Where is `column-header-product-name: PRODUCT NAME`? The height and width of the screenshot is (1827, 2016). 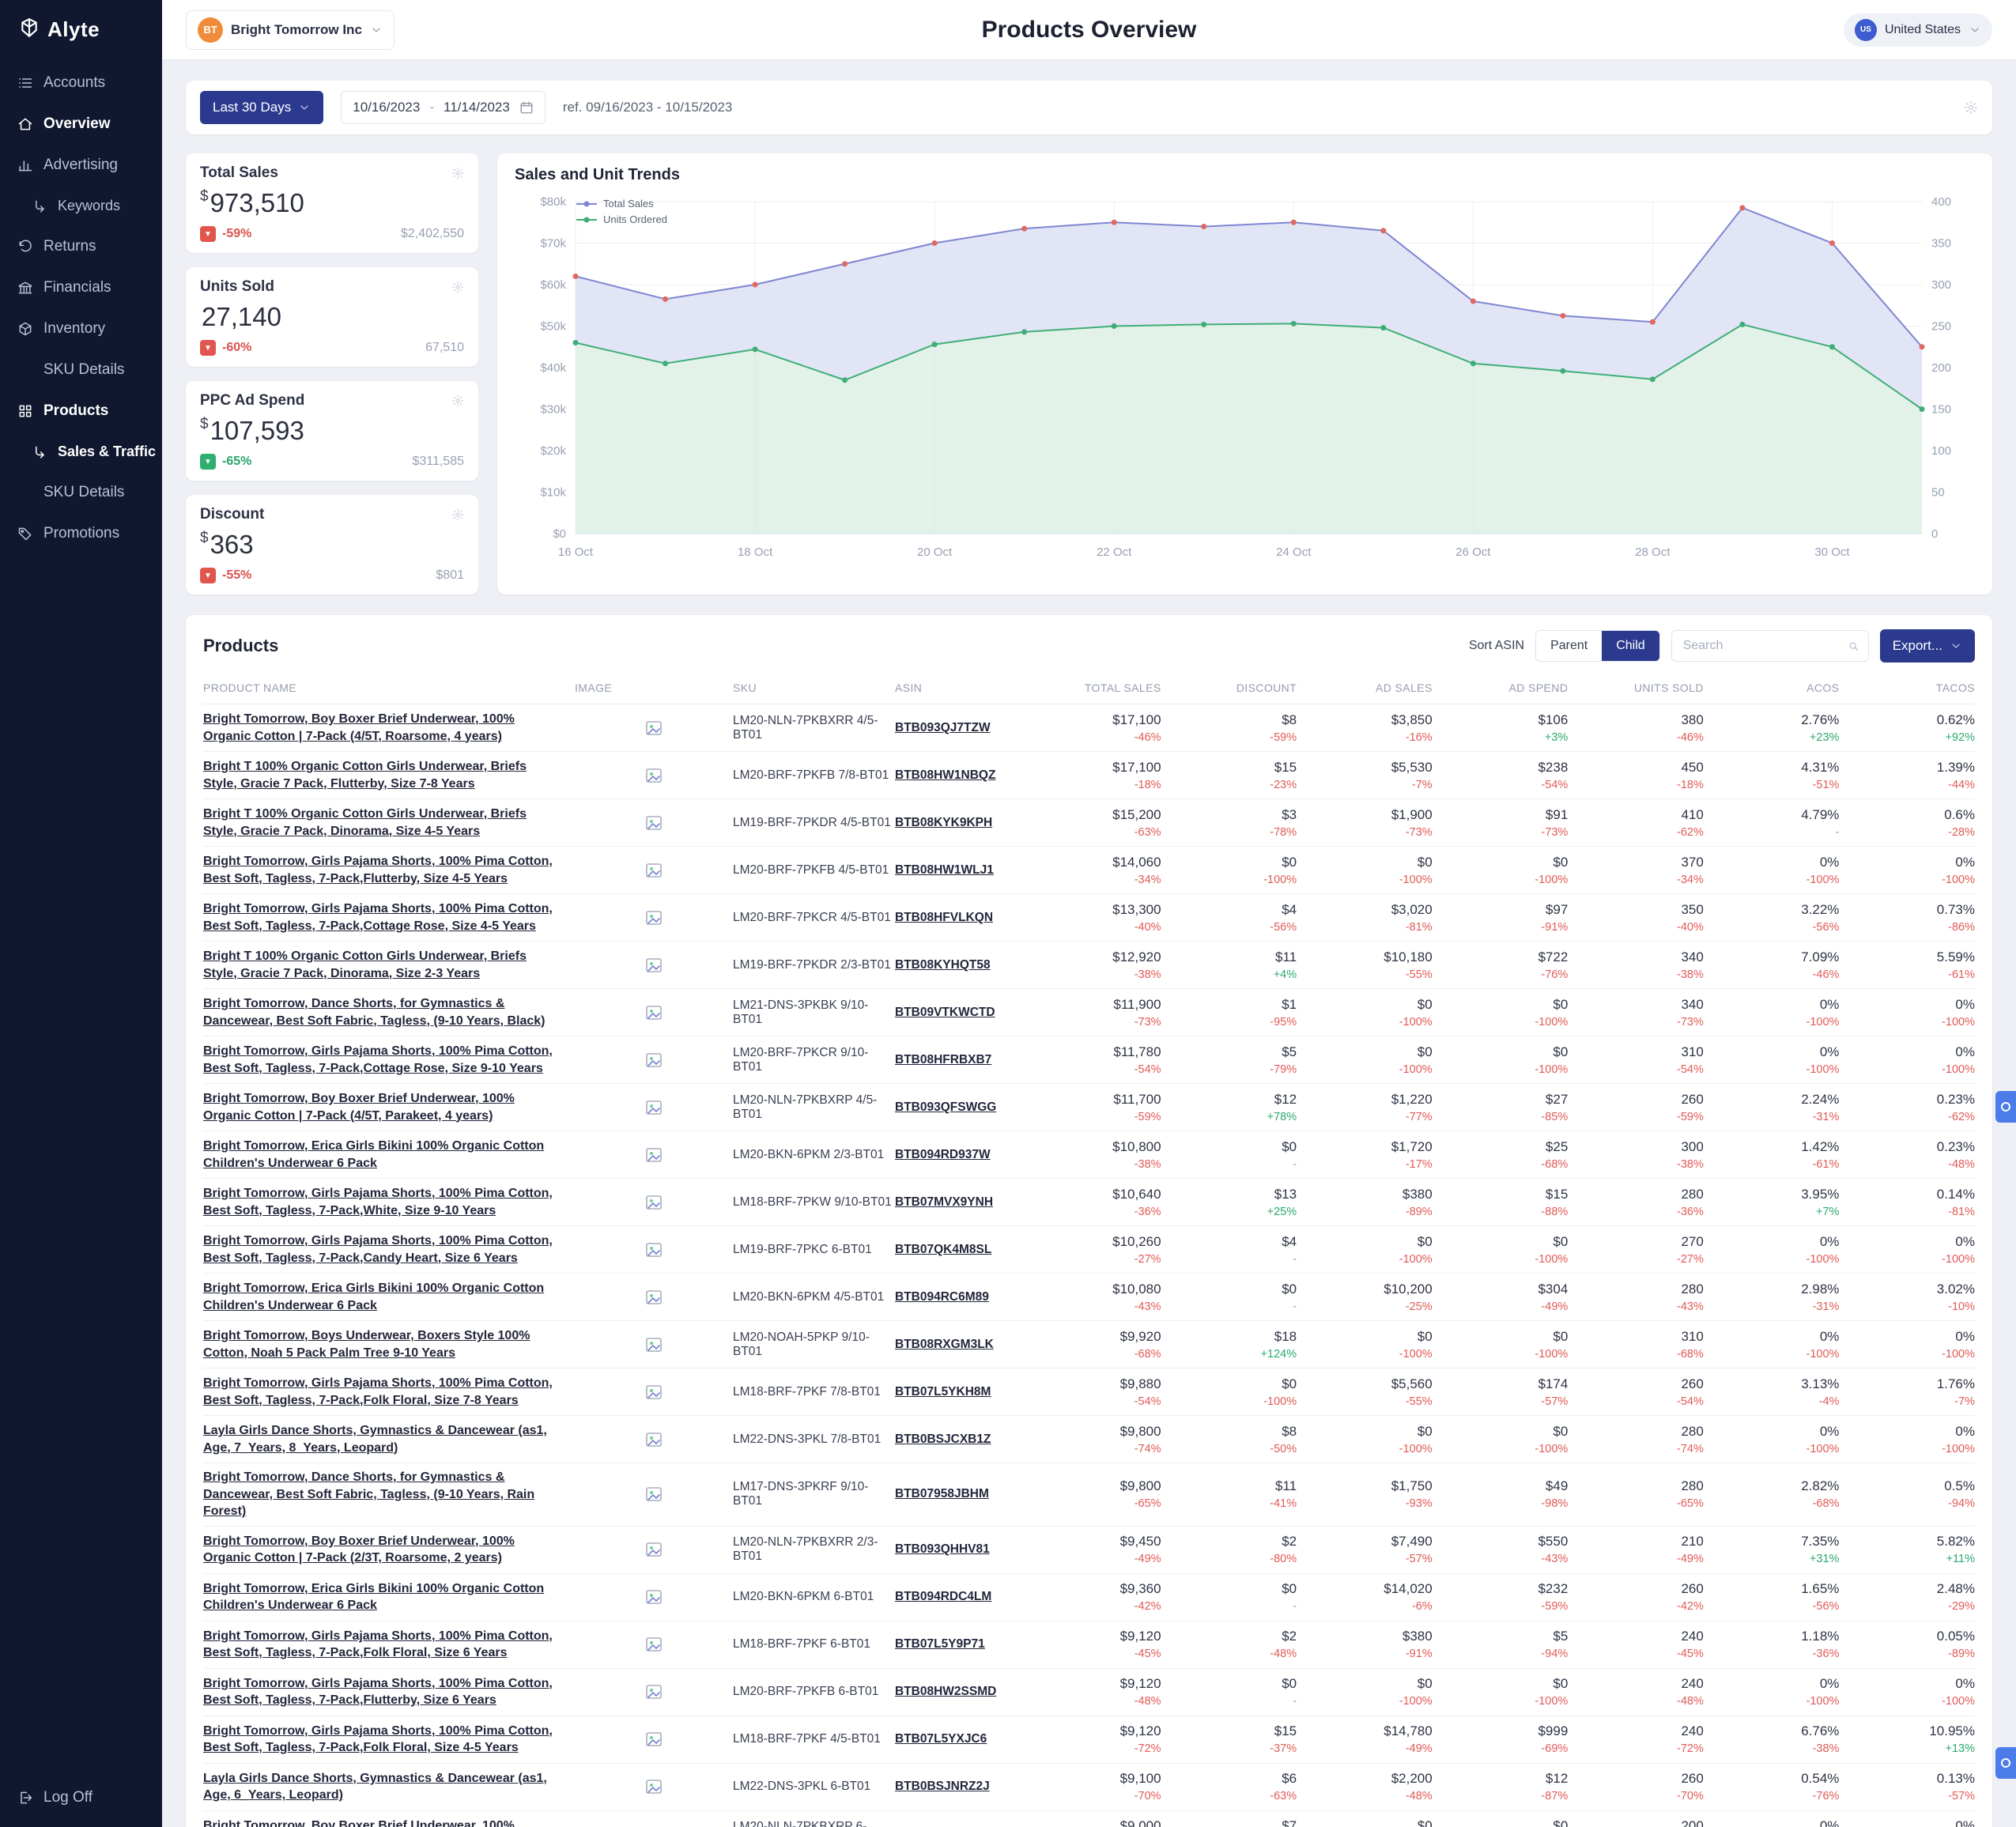 column-header-product-name: PRODUCT NAME is located at coordinates (389, 687).